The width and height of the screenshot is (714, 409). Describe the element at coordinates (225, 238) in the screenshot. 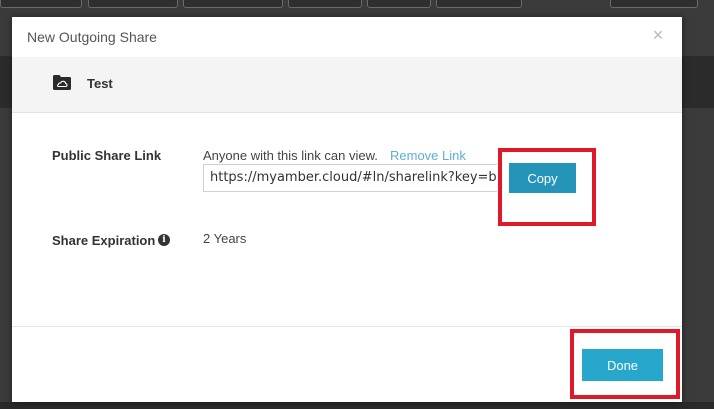

I see `share-expiration-value: 2 Years` at that location.